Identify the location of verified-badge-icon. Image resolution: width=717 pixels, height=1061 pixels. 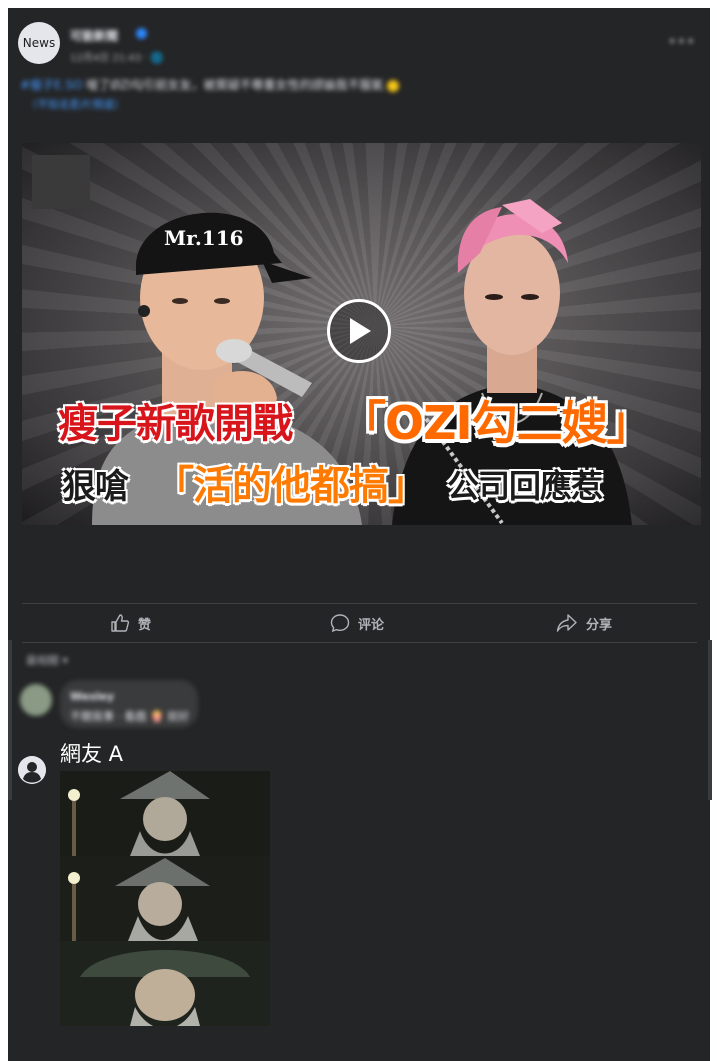
(141, 33).